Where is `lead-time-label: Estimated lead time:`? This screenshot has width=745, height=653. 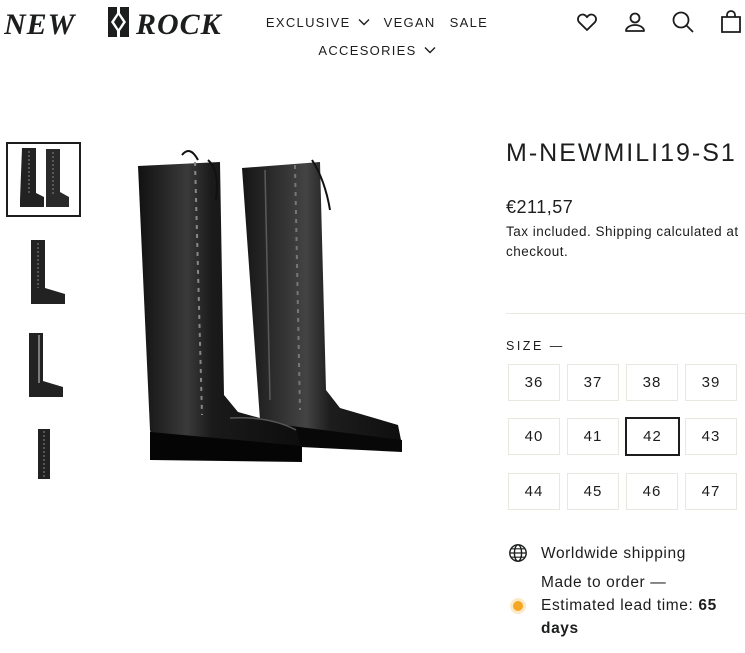
lead-time-label: Estimated lead time: is located at coordinates (617, 605).